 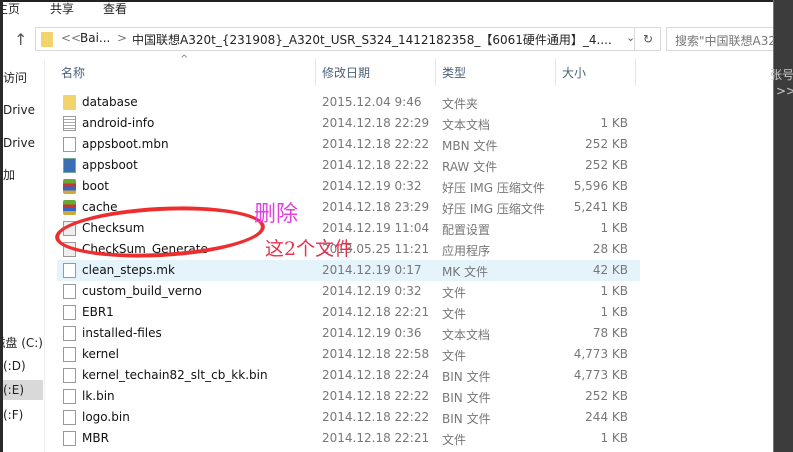 What do you see at coordinates (372, 270) in the screenshot?
I see `file-date: 2014.12.19 0:17` at bounding box center [372, 270].